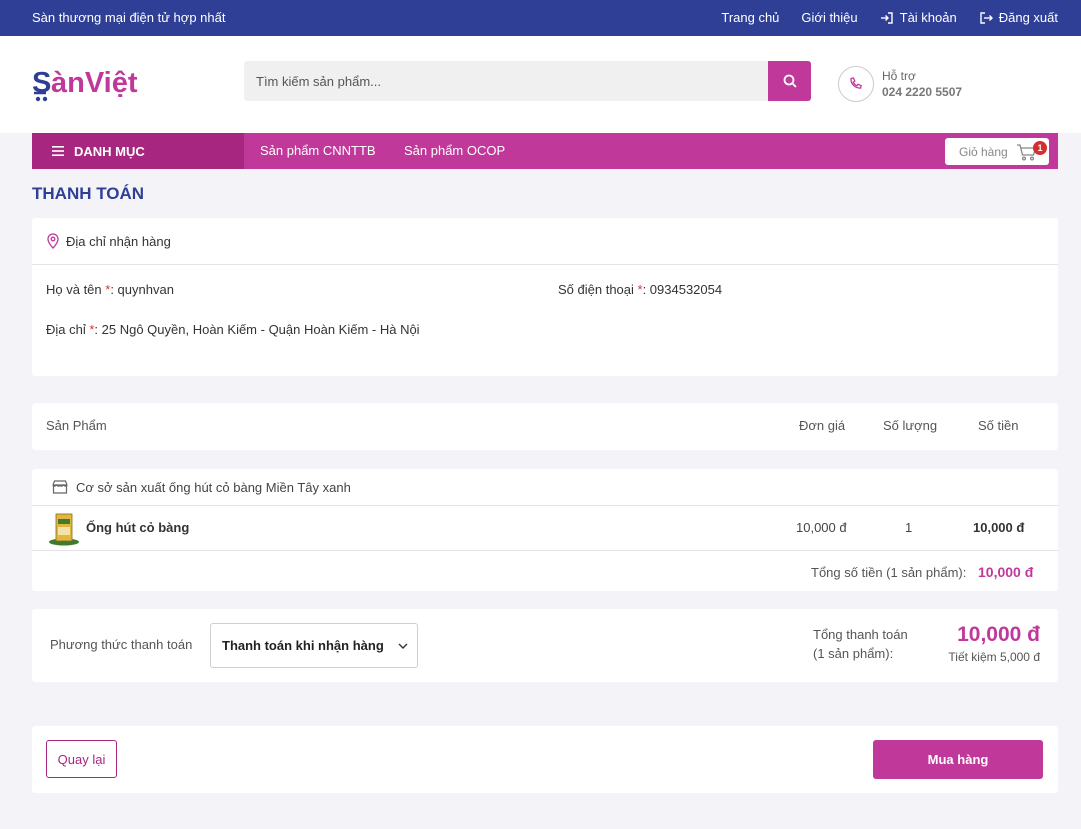 Image resolution: width=1081 pixels, height=829 pixels. Describe the element at coordinates (545, 241) in the screenshot. I see `address-header: Địa chỉ nhận hàng` at that location.